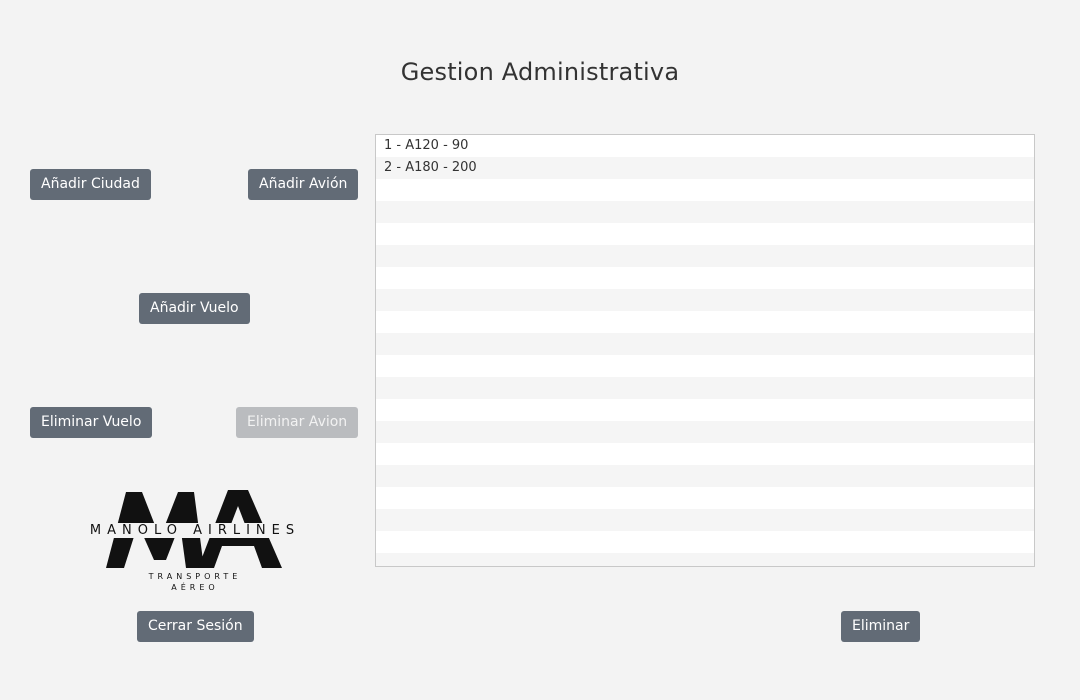 The height and width of the screenshot is (700, 1080). Describe the element at coordinates (195, 530) in the screenshot. I see `logo-brand-name: MANOLO AIRLINES` at that location.